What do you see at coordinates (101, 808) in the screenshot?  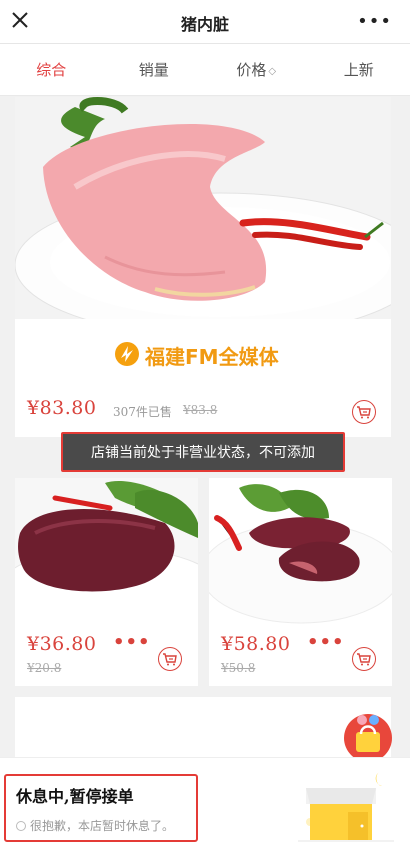 I see `store-closed-notice: 休息中,暂停接单 很抱歉，本店暂时休息了。` at bounding box center [101, 808].